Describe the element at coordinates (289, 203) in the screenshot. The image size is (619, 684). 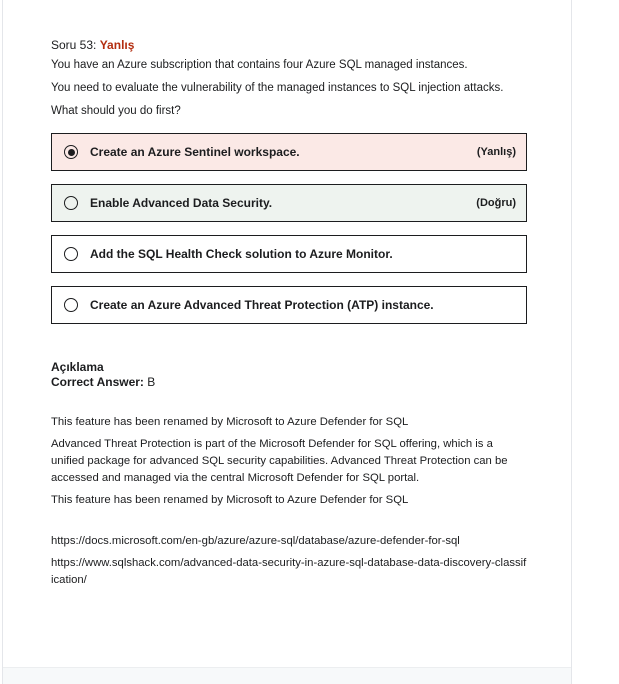
I see `option-b: Enable Advanced Data Security. (Doğru)` at that location.